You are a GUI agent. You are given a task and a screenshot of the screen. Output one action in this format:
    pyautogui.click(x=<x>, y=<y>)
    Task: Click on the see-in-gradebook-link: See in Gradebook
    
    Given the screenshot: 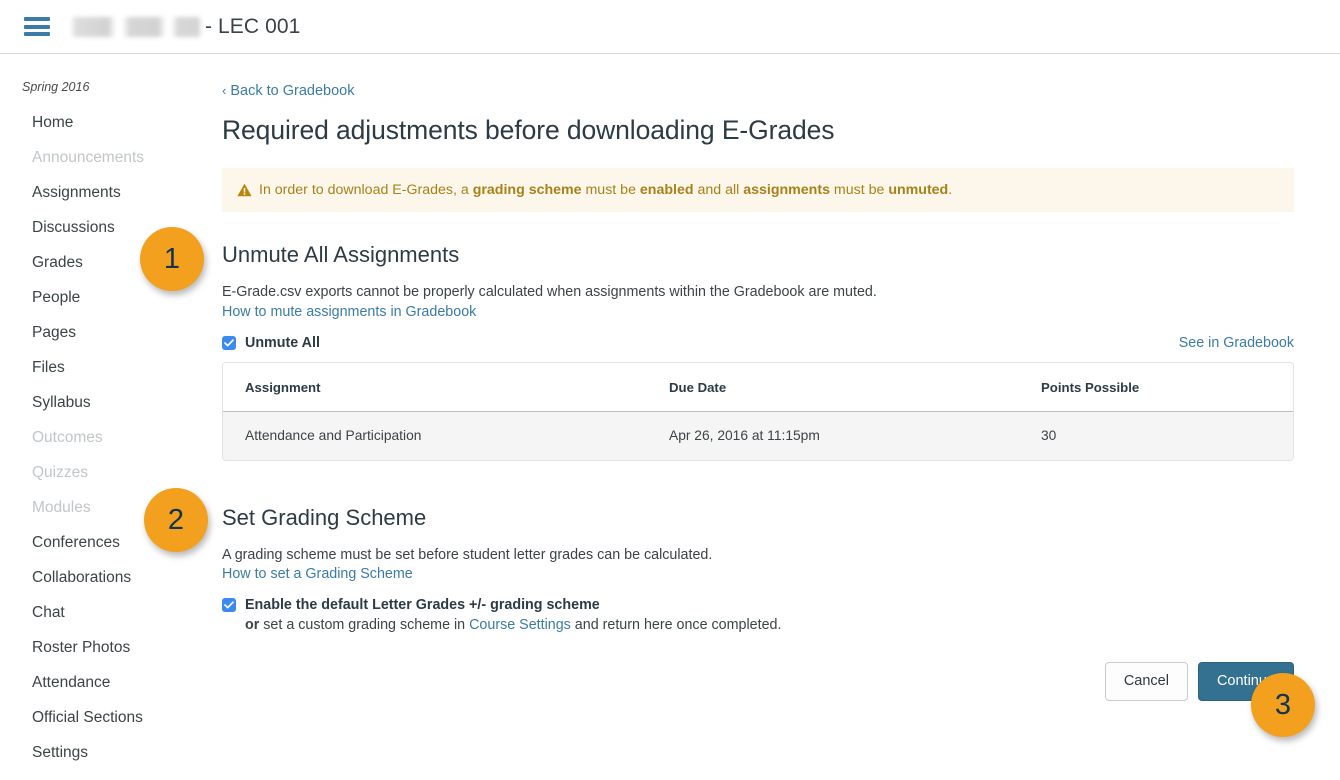 What is the action you would take?
    pyautogui.click(x=1236, y=343)
    